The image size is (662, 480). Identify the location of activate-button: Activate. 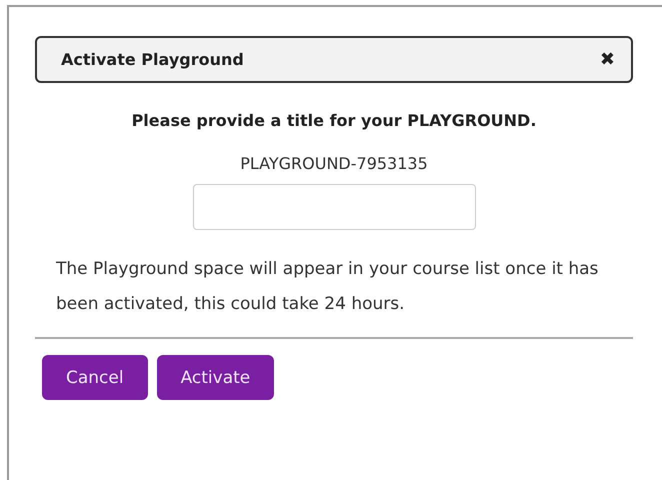
(215, 377).